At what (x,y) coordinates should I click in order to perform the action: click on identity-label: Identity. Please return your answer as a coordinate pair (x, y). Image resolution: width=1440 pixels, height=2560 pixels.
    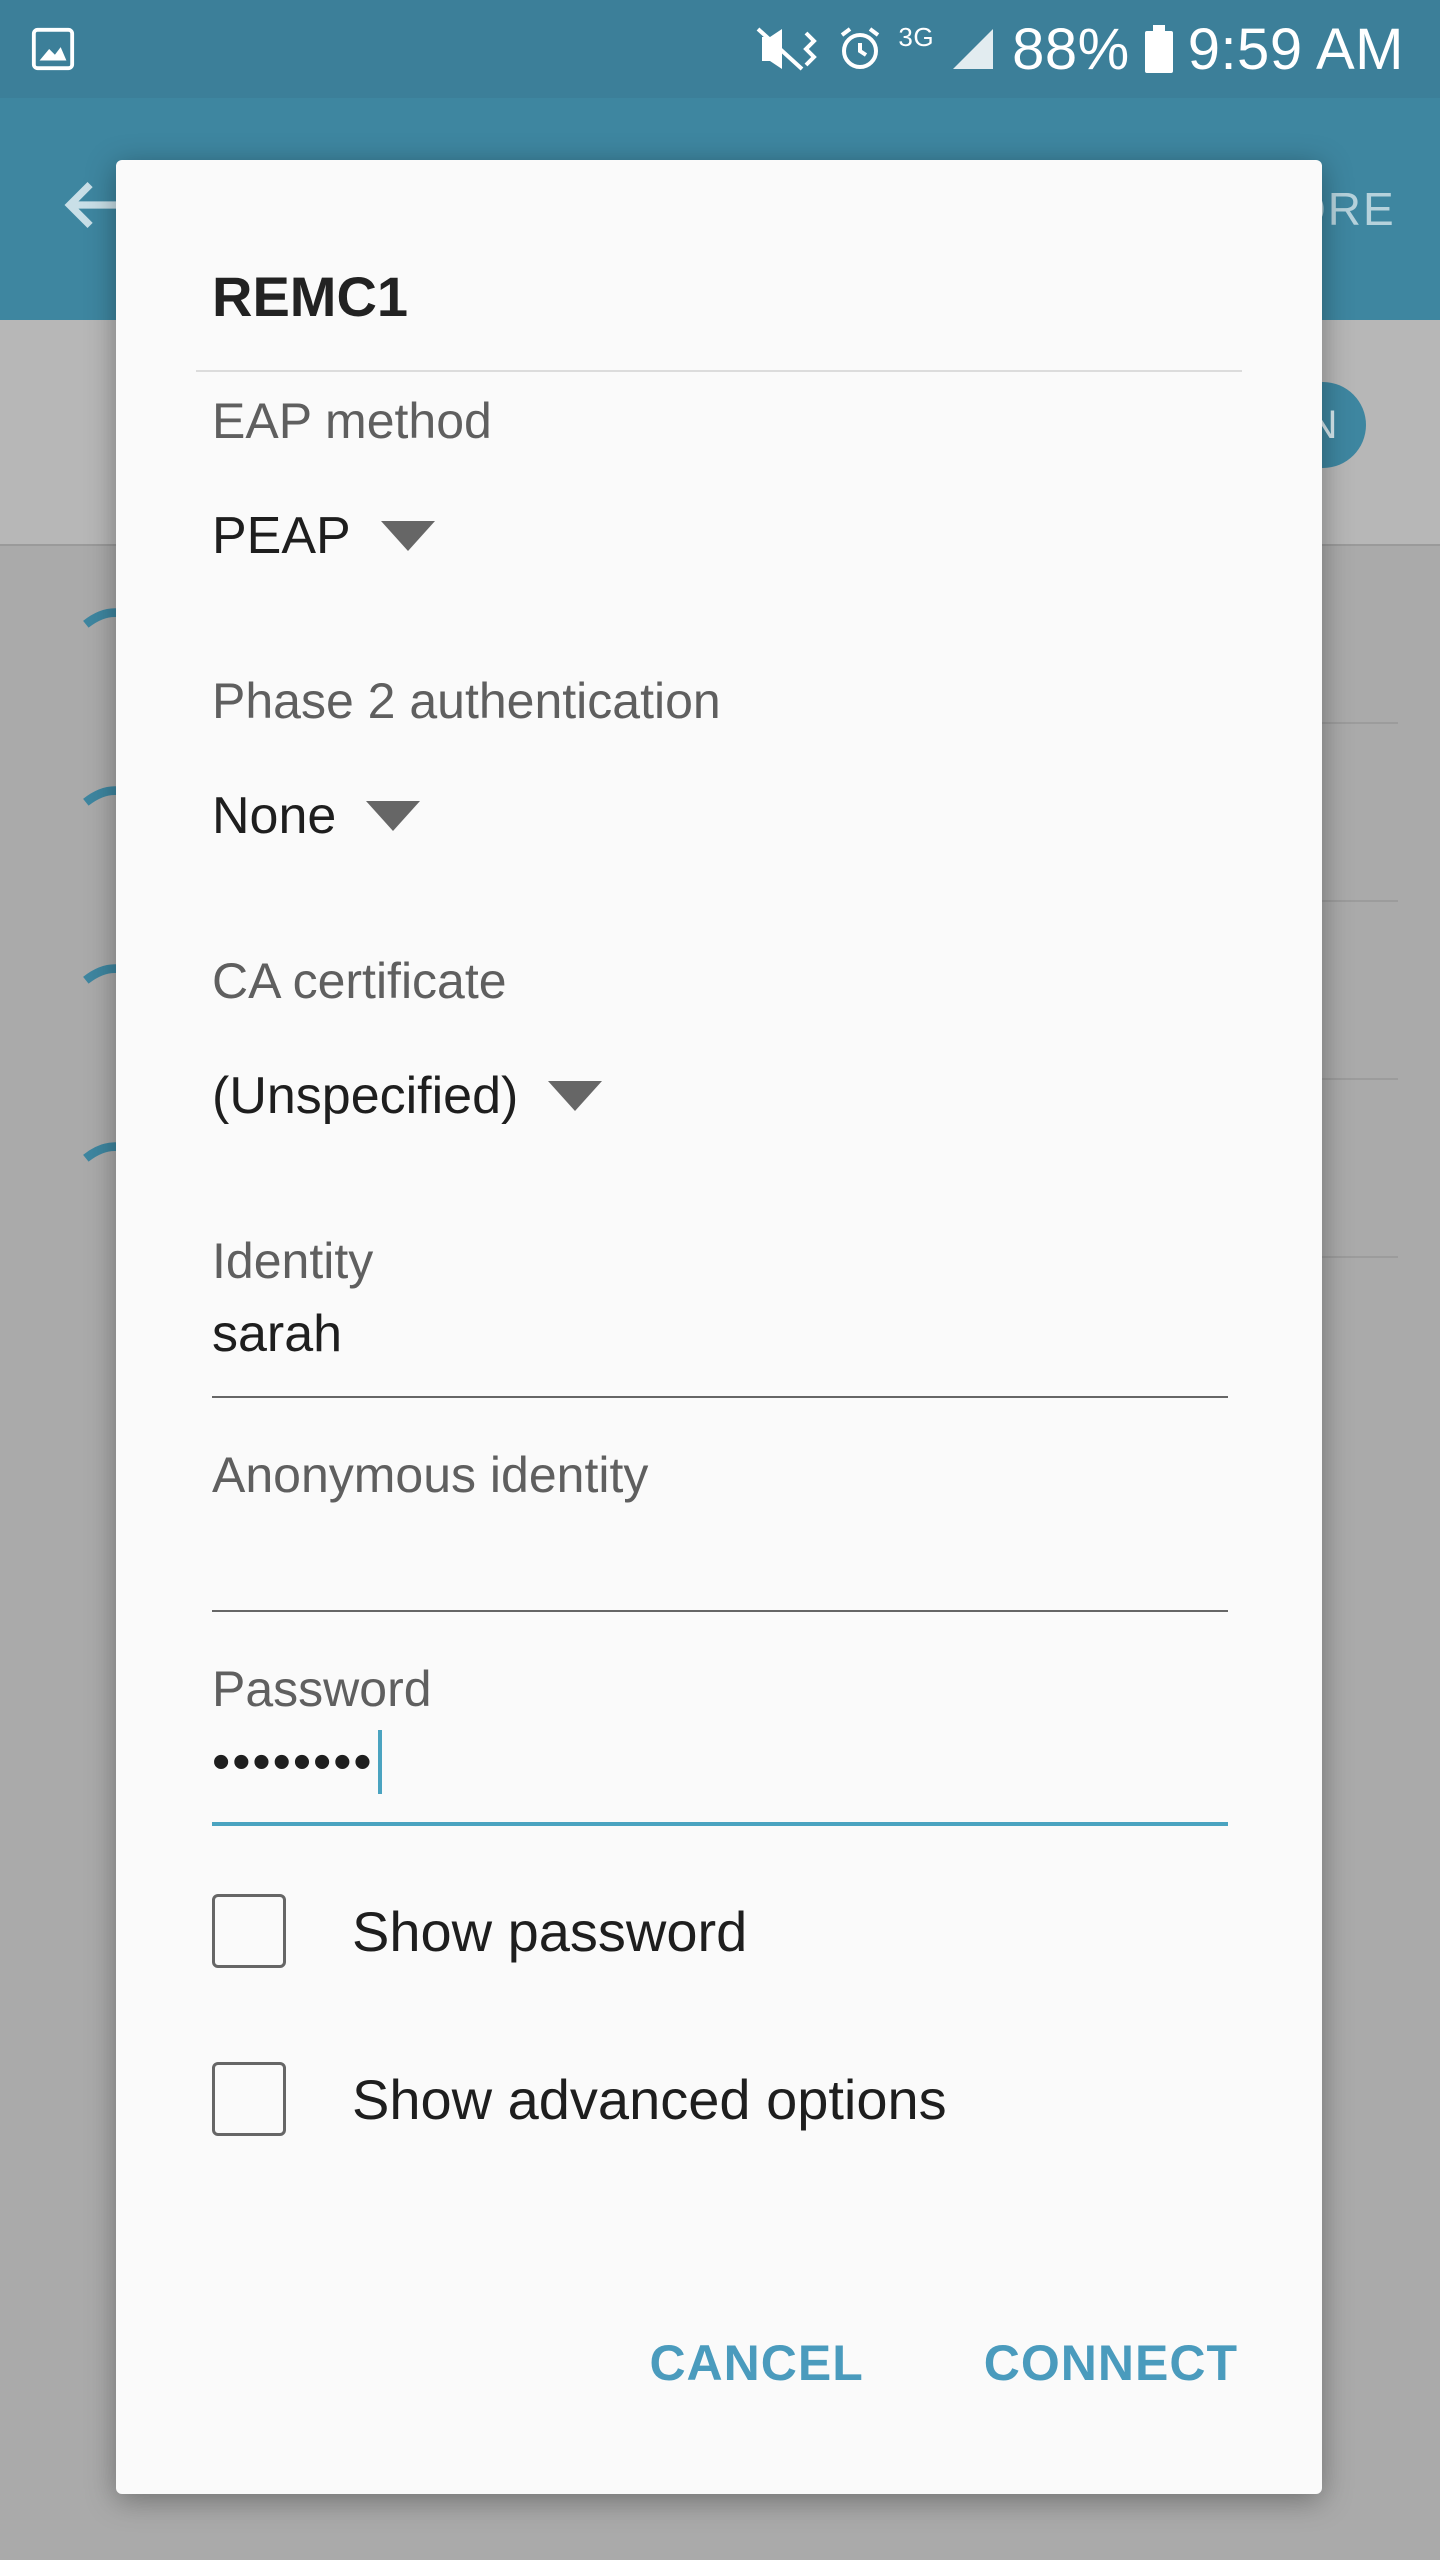
    Looking at the image, I should click on (293, 1261).